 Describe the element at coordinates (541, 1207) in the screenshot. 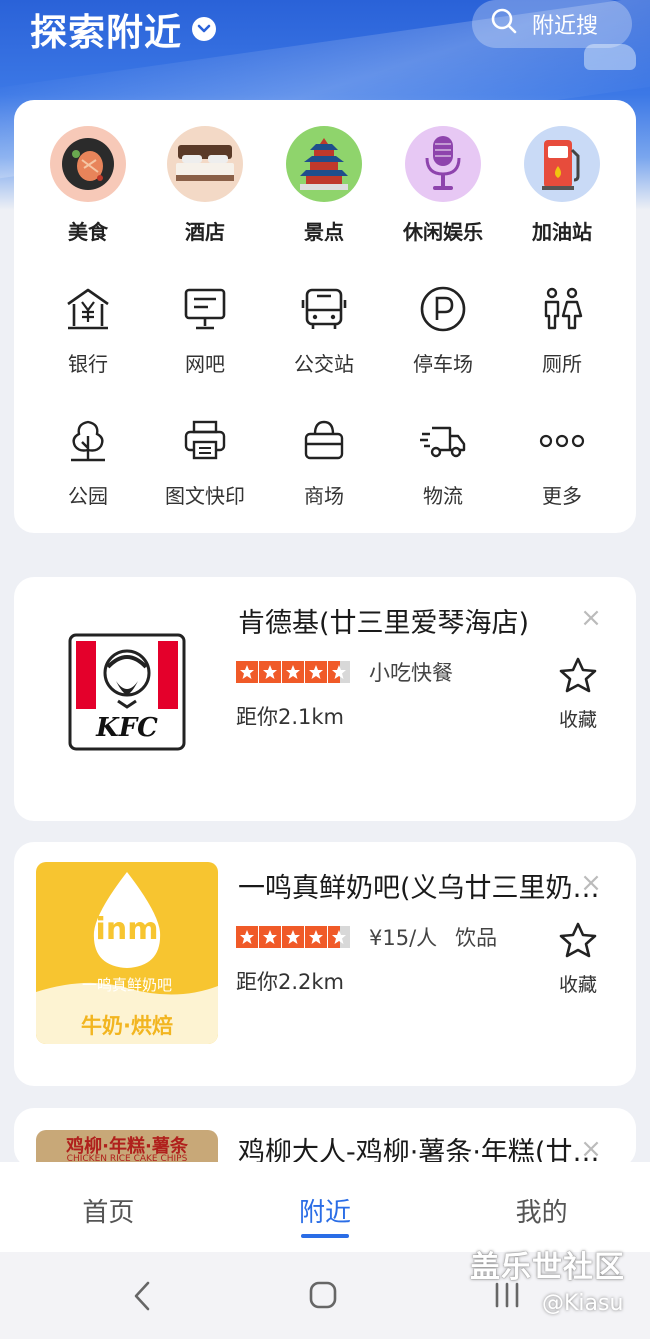

I see `tab-me: 我的` at that location.